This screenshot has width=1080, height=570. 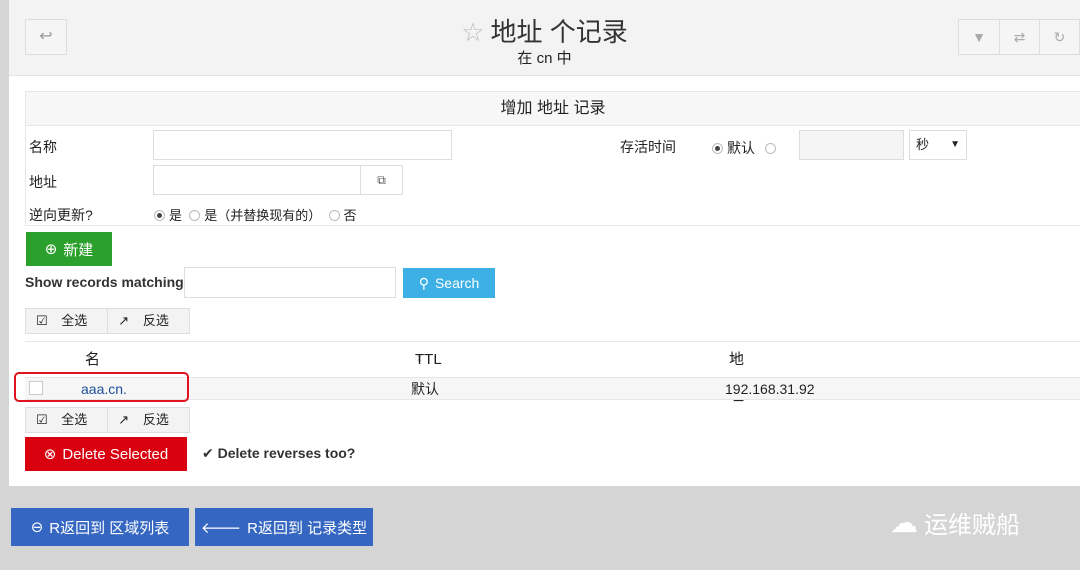 I want to click on reverse-radios: 是 是（并替换现有的） 否, so click(x=255, y=214).